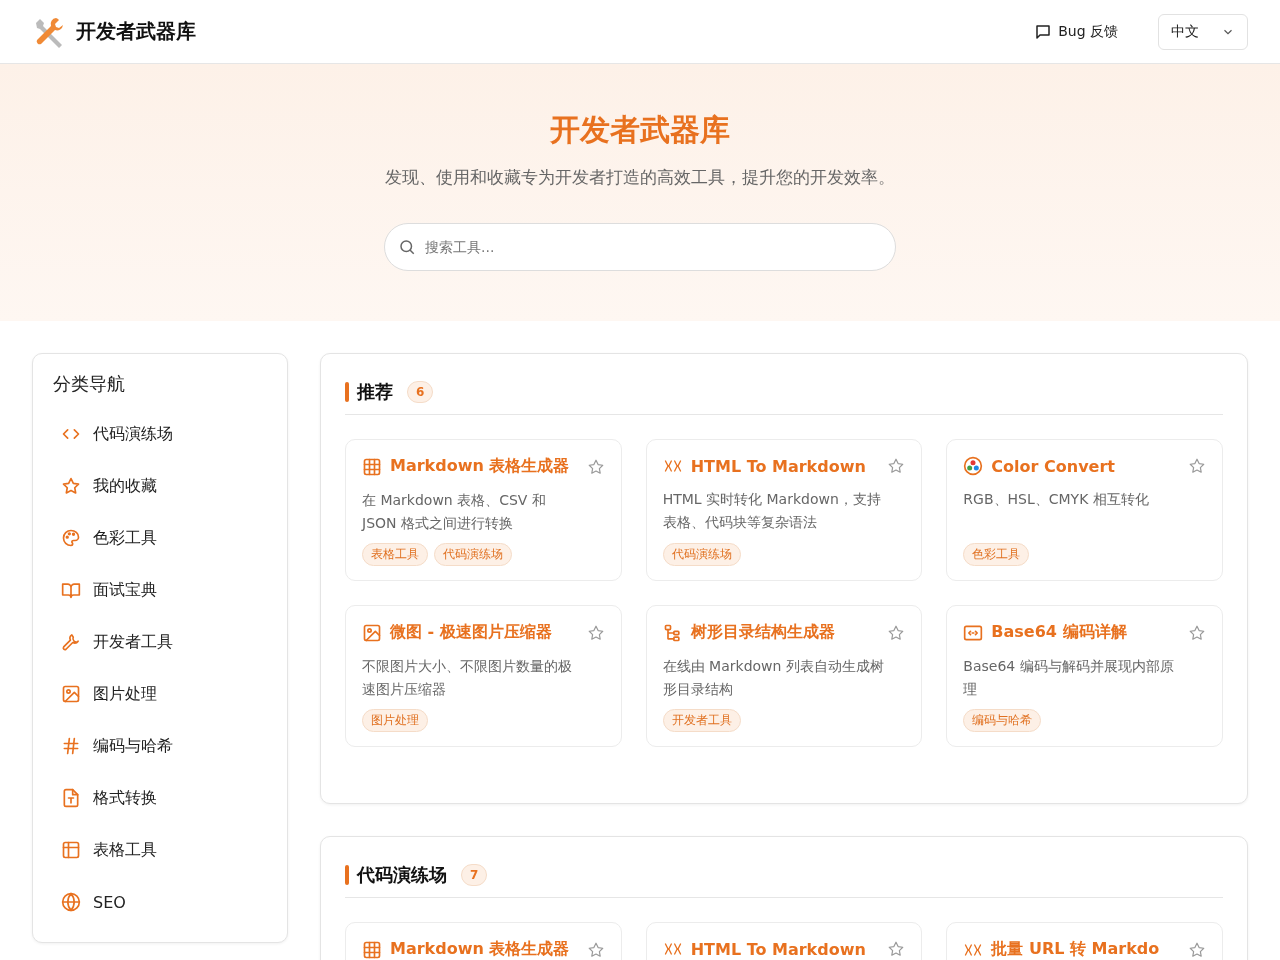 The height and width of the screenshot is (960, 1280). What do you see at coordinates (160, 694) in the screenshot?
I see `category-link: 图片处理` at bounding box center [160, 694].